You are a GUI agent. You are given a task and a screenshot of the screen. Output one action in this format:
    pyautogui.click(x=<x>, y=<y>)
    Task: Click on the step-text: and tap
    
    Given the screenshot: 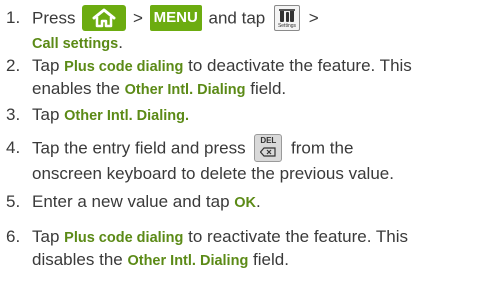 What is the action you would take?
    pyautogui.click(x=237, y=18)
    